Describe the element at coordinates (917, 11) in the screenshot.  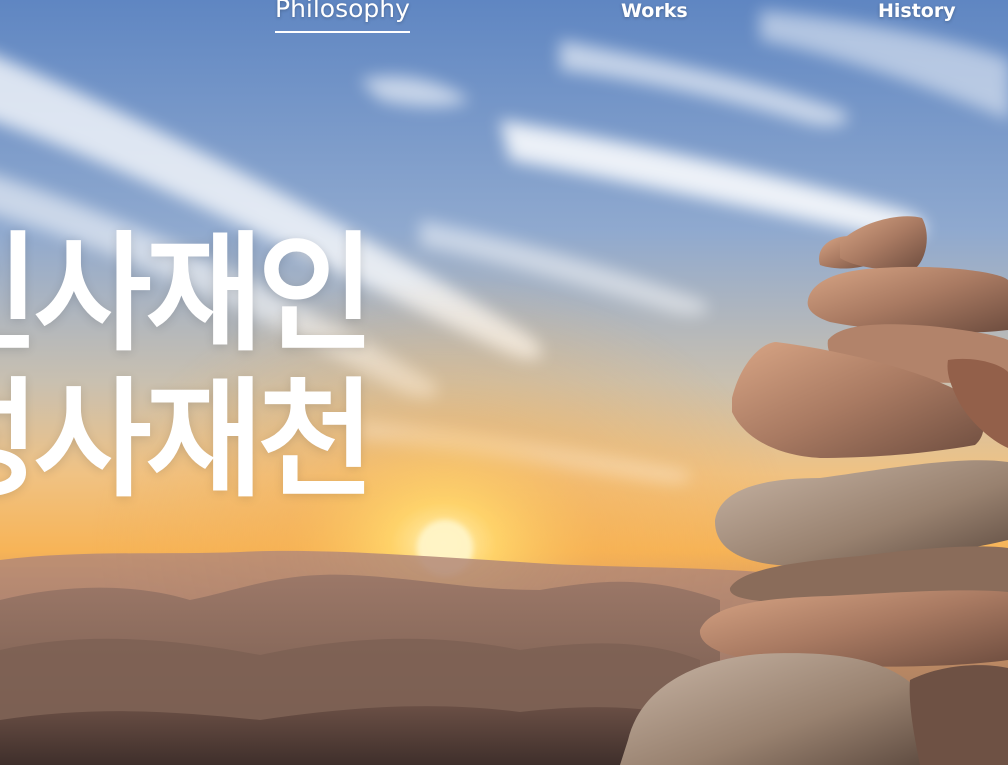
I see `nav-link-history: History` at that location.